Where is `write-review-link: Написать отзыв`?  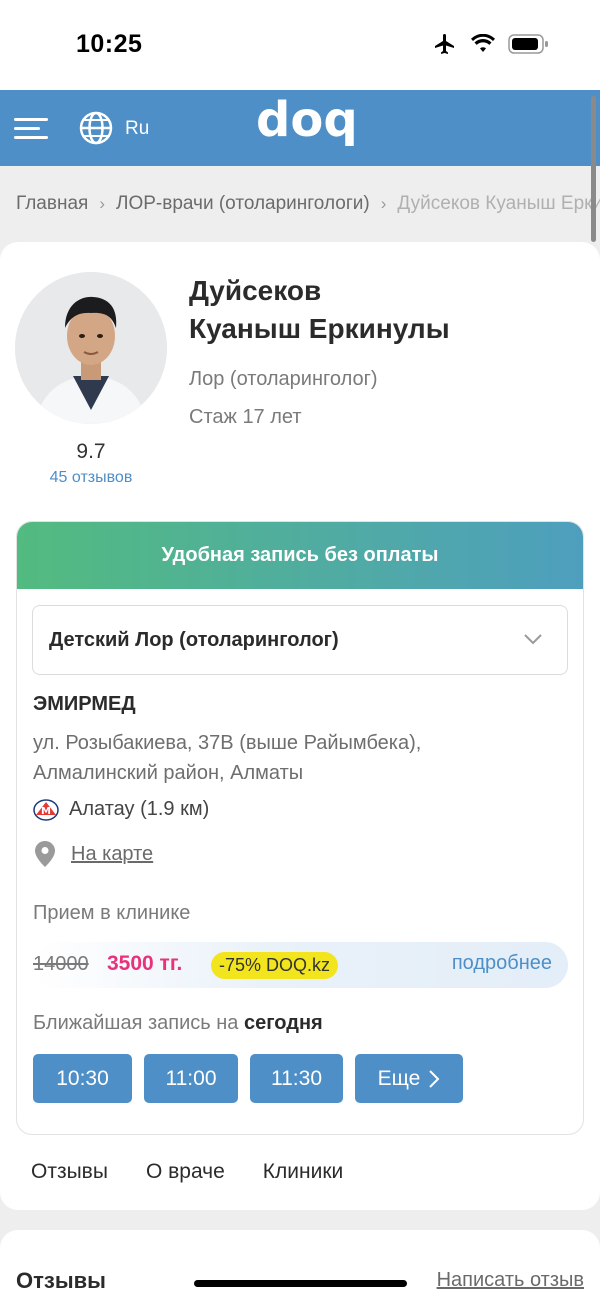
write-review-link: Написать отзыв is located at coordinates (510, 1280).